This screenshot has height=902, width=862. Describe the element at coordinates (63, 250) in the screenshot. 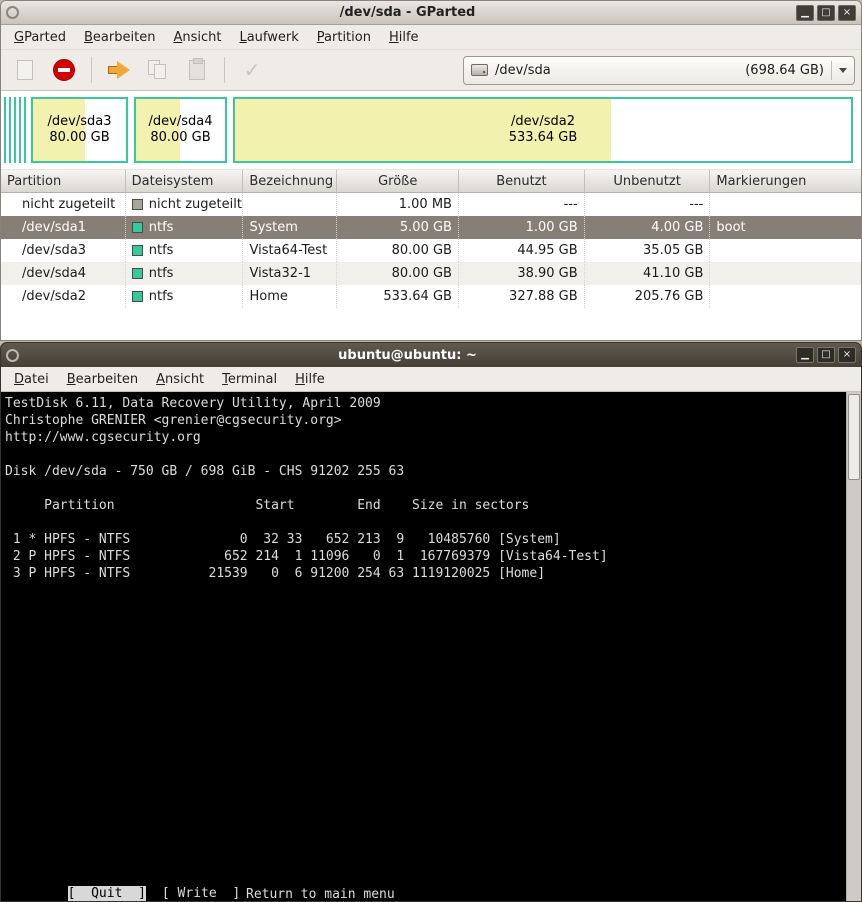

I see `cell-partition: /dev/sda3` at that location.